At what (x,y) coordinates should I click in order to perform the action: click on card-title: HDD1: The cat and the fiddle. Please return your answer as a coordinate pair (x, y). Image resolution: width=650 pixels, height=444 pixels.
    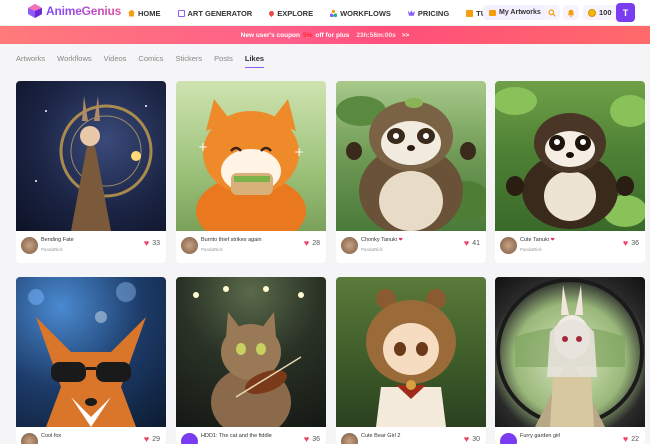
    Looking at the image, I should click on (236, 436).